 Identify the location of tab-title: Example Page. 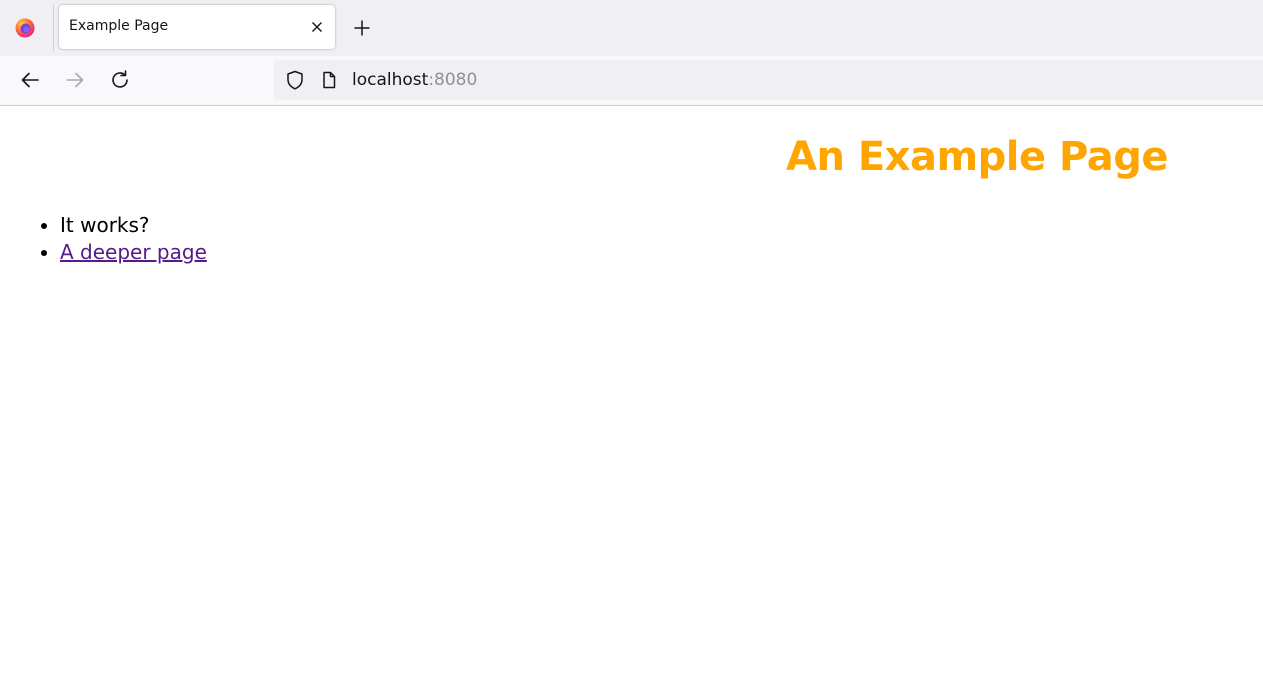
(119, 26).